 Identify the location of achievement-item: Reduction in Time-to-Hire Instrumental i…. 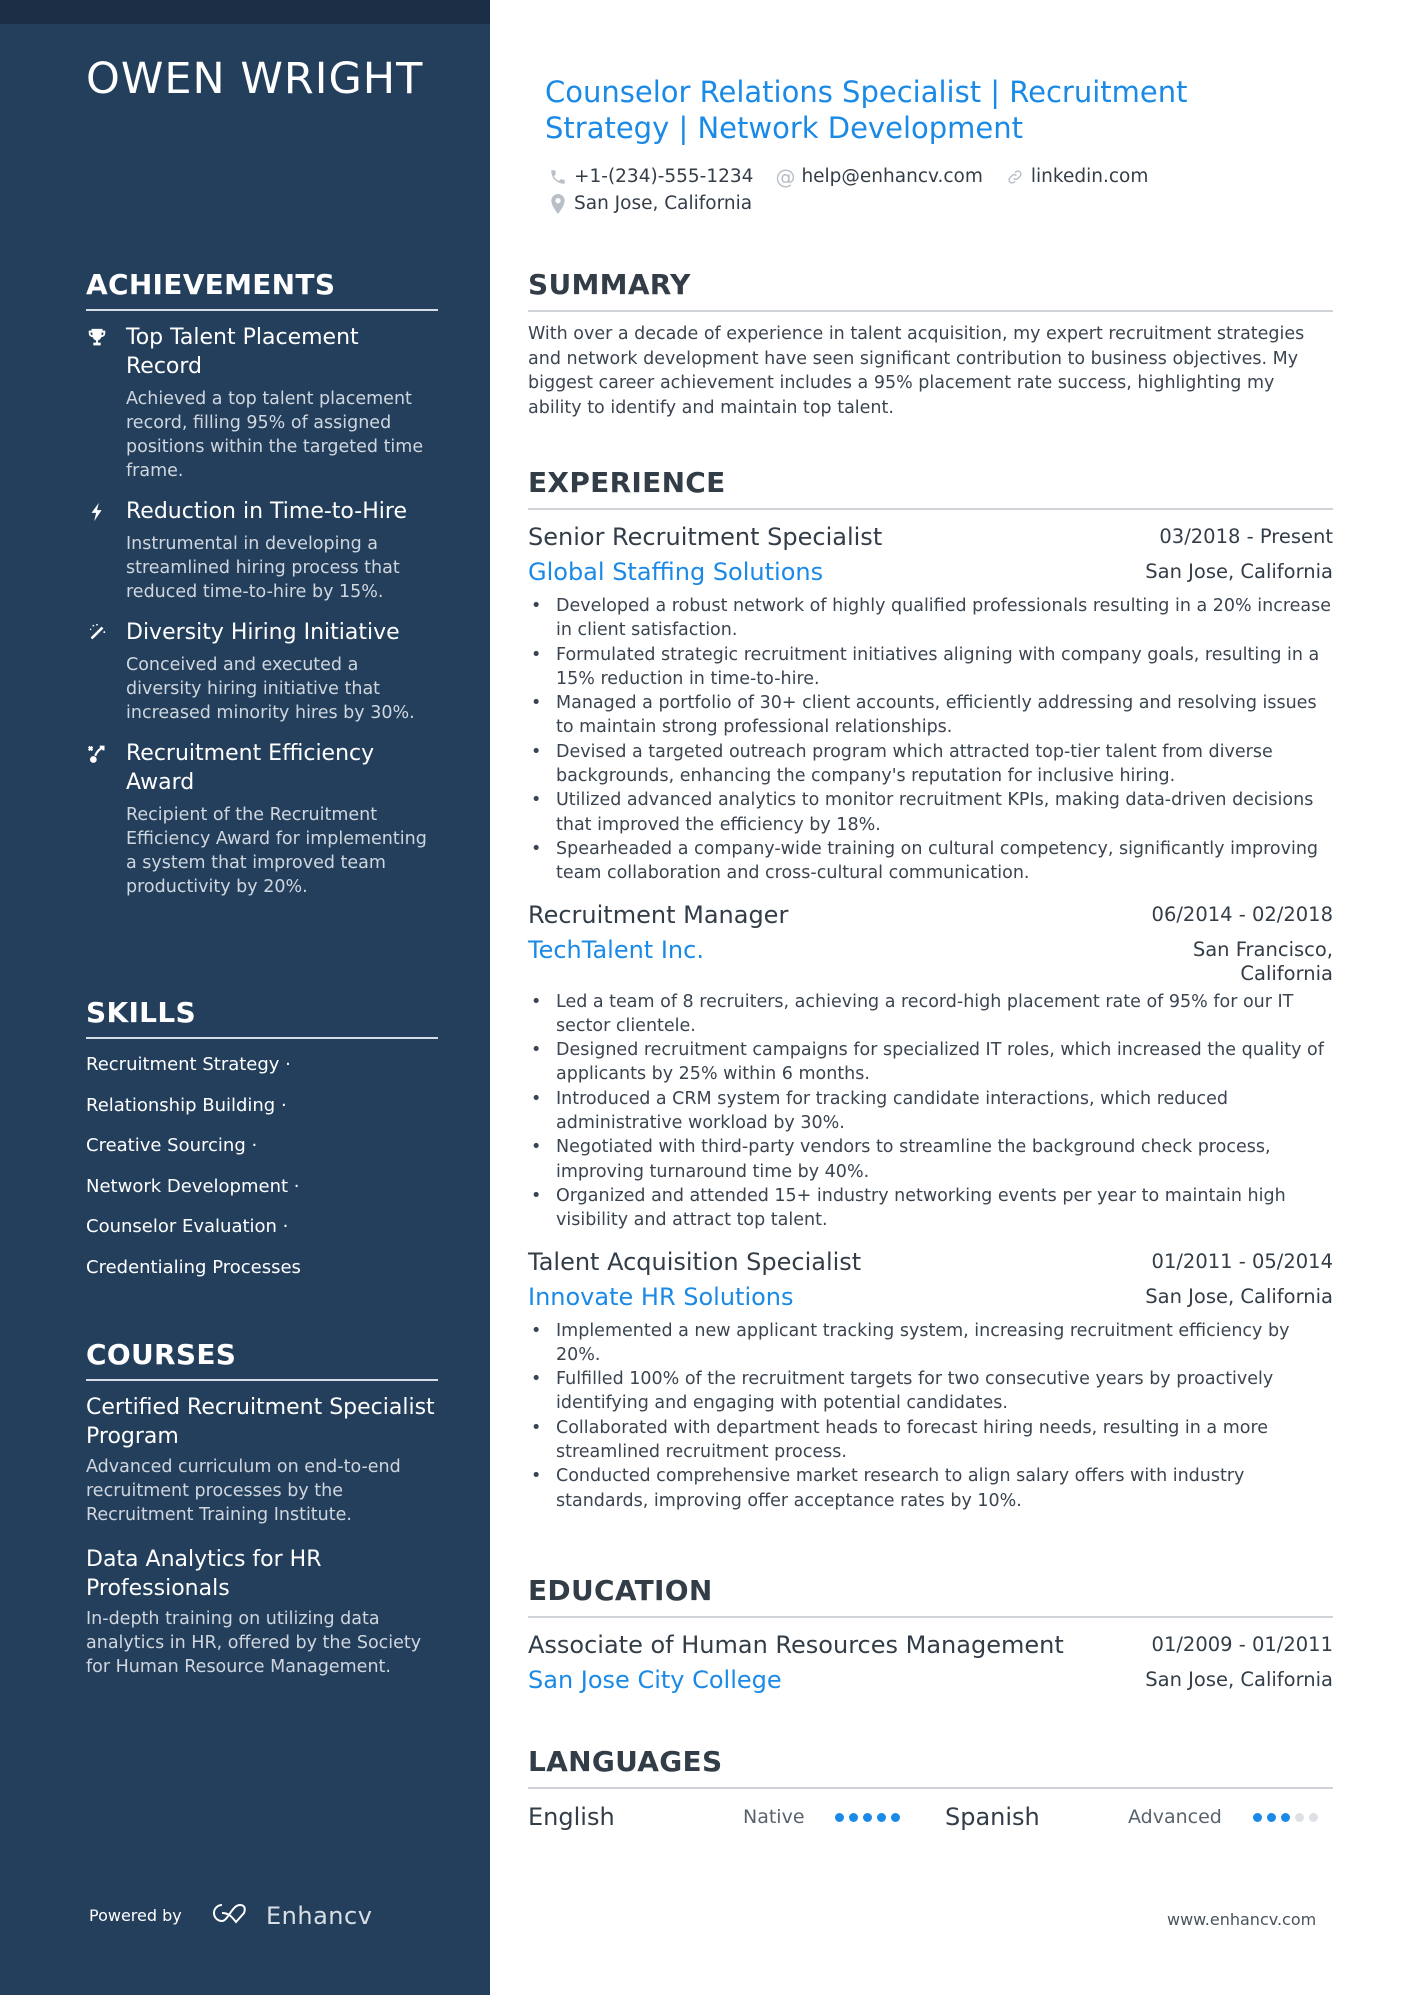
(262, 550).